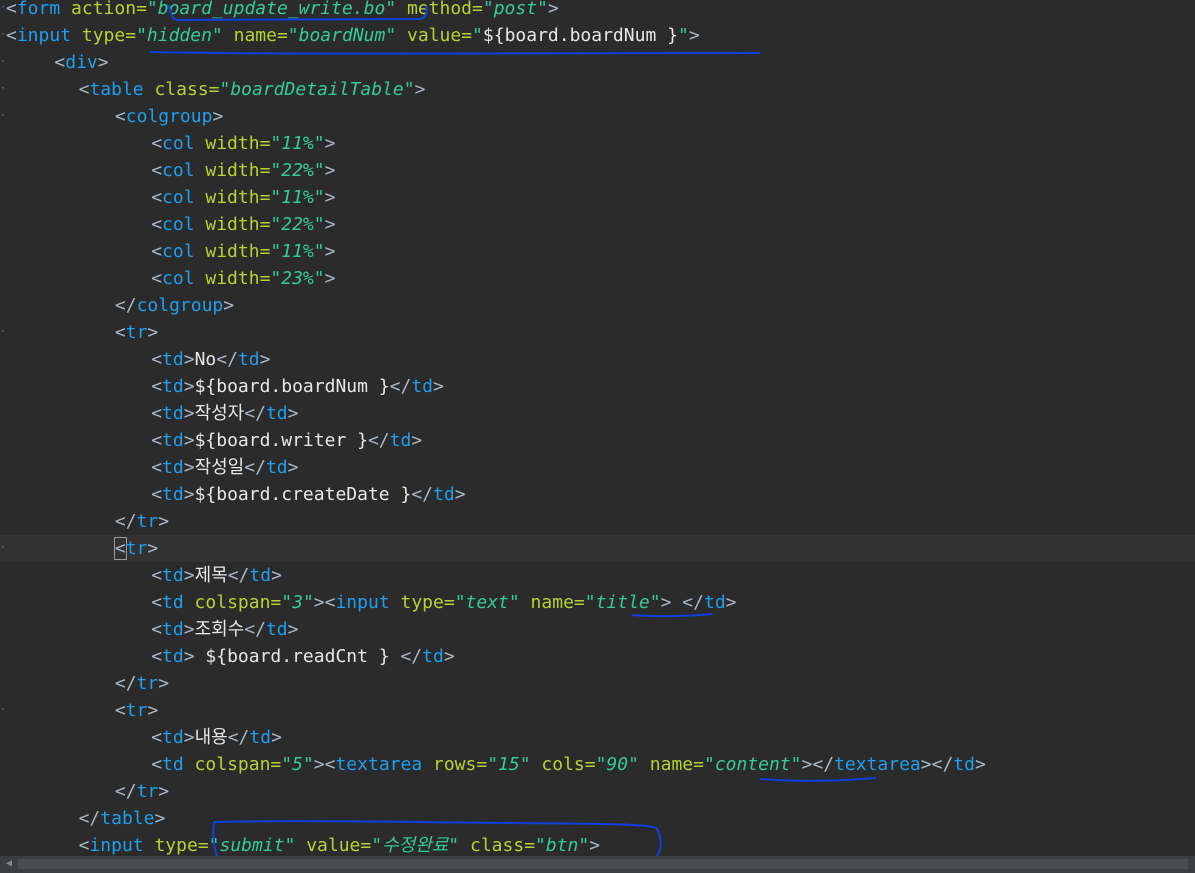  I want to click on code-line: <td>내용</td>, so click(597, 737).